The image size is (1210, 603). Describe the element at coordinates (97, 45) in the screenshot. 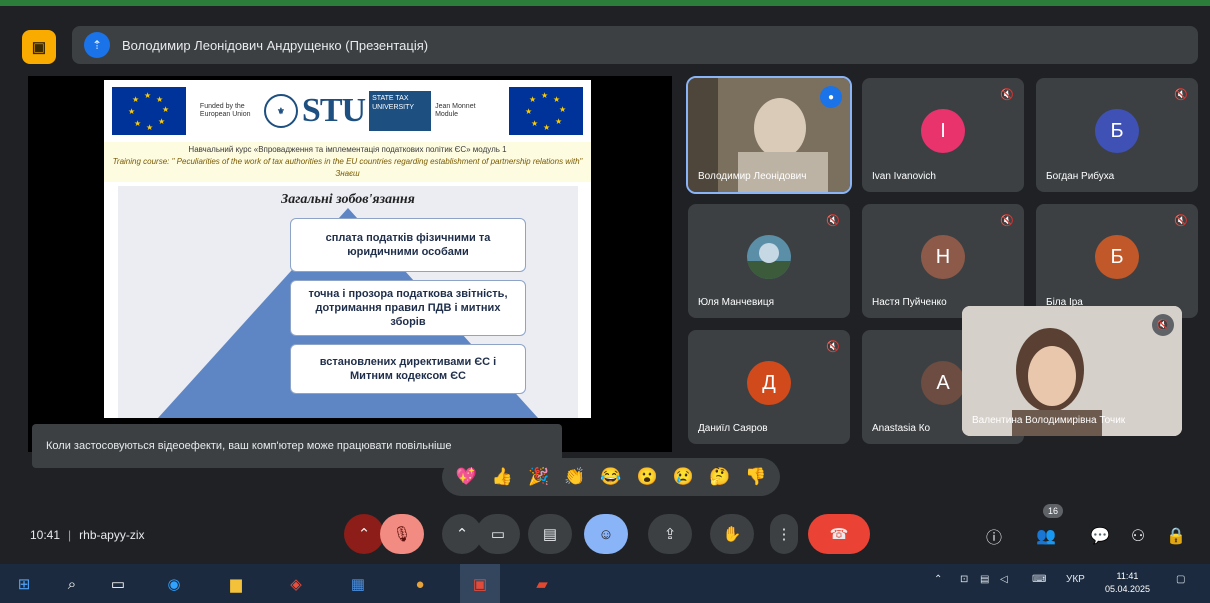

I see `presenting-icon: ⇡` at that location.